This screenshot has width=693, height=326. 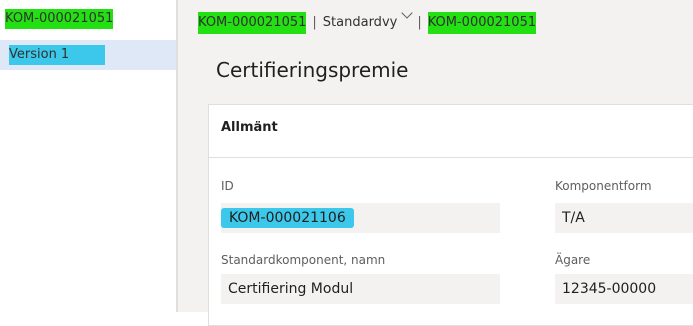 I want to click on owner-label: Ägare, so click(x=573, y=260).